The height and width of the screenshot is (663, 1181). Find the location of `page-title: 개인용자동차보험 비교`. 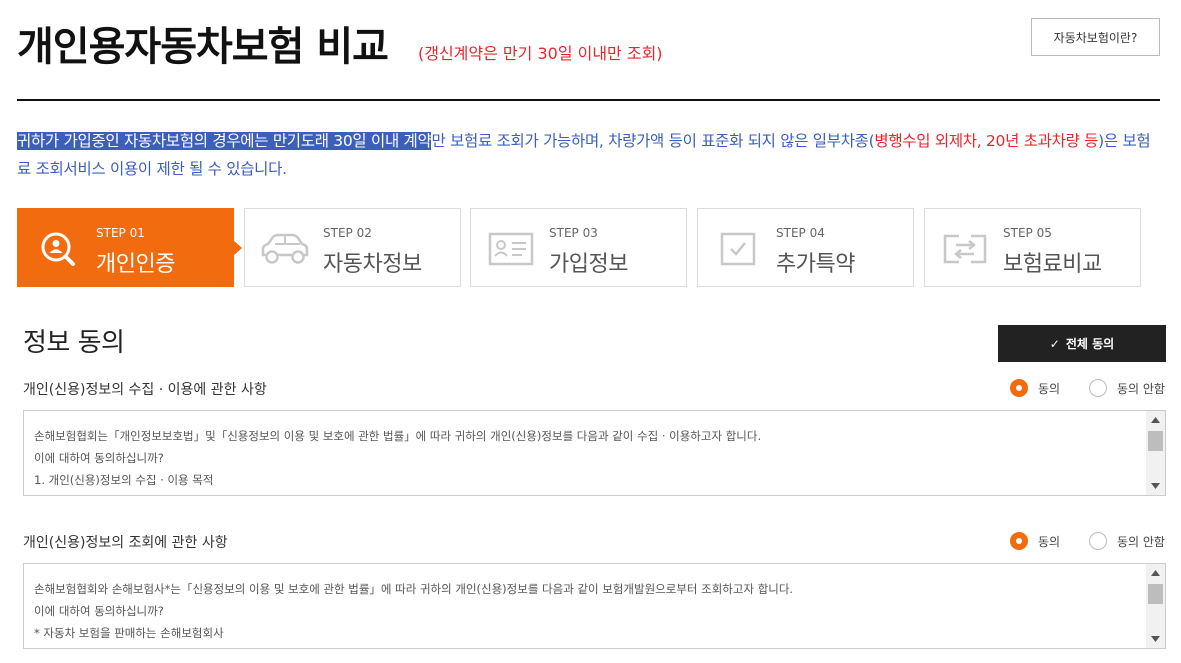

page-title: 개인용자동차보험 비교 is located at coordinates (203, 47).